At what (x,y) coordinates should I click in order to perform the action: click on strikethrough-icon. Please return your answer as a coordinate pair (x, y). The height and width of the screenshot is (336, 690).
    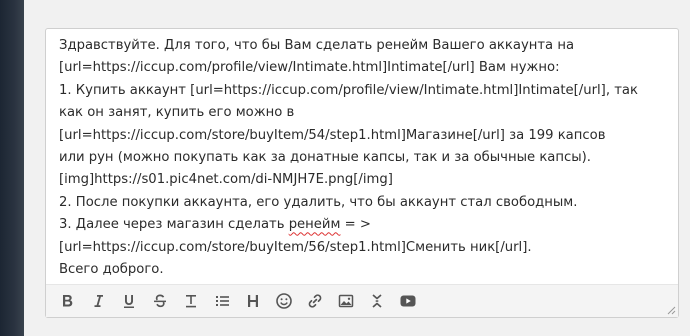
    Looking at the image, I should click on (159, 301).